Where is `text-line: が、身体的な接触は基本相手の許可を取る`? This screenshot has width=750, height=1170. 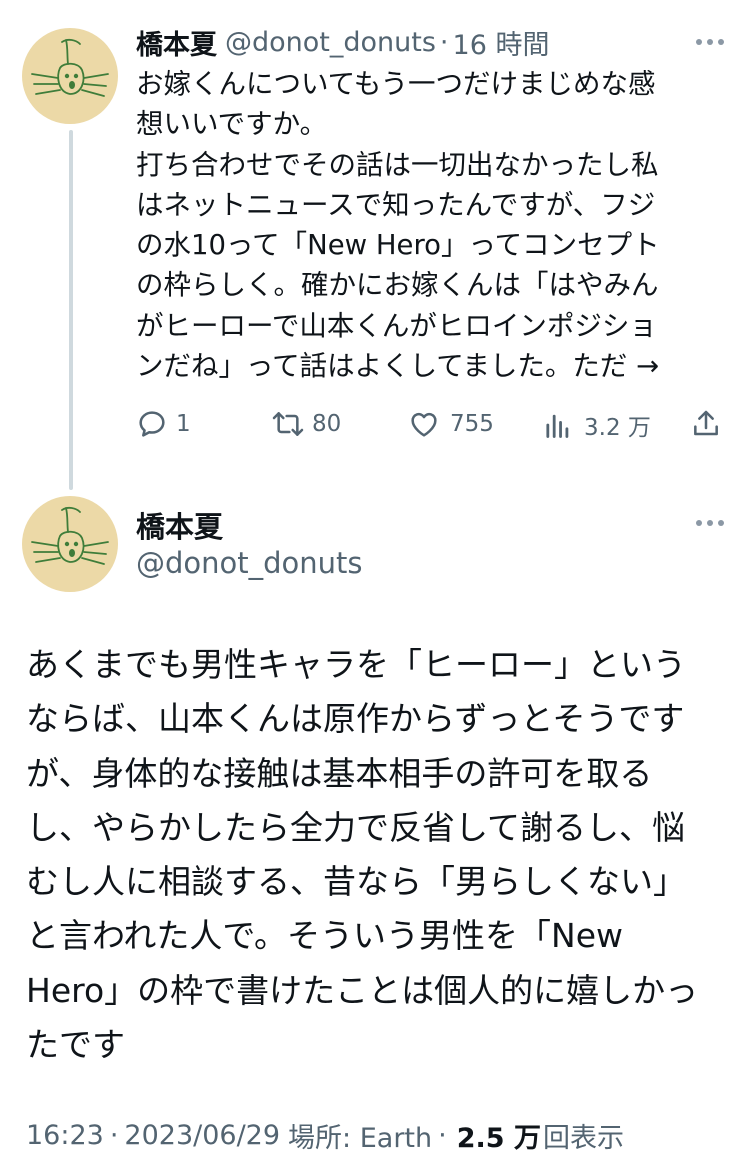
text-line: が、身体的な接触は基本相手の許可を取る is located at coordinates (339, 773).